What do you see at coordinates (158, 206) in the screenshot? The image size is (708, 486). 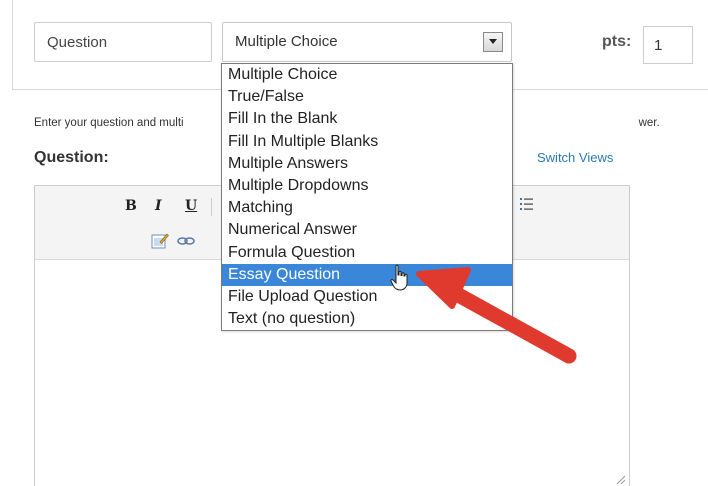 I see `italic-button: I` at bounding box center [158, 206].